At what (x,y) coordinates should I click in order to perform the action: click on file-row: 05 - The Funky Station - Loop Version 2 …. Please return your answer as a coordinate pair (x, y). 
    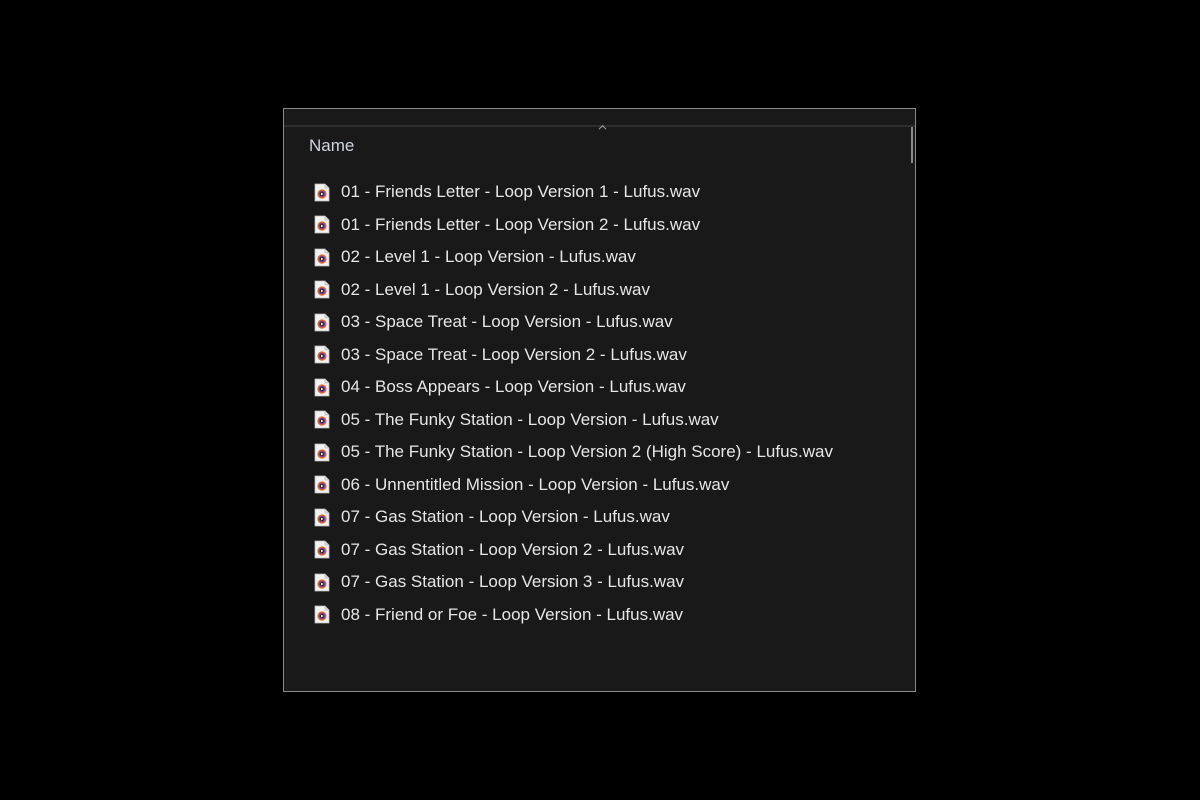
    Looking at the image, I should click on (573, 452).